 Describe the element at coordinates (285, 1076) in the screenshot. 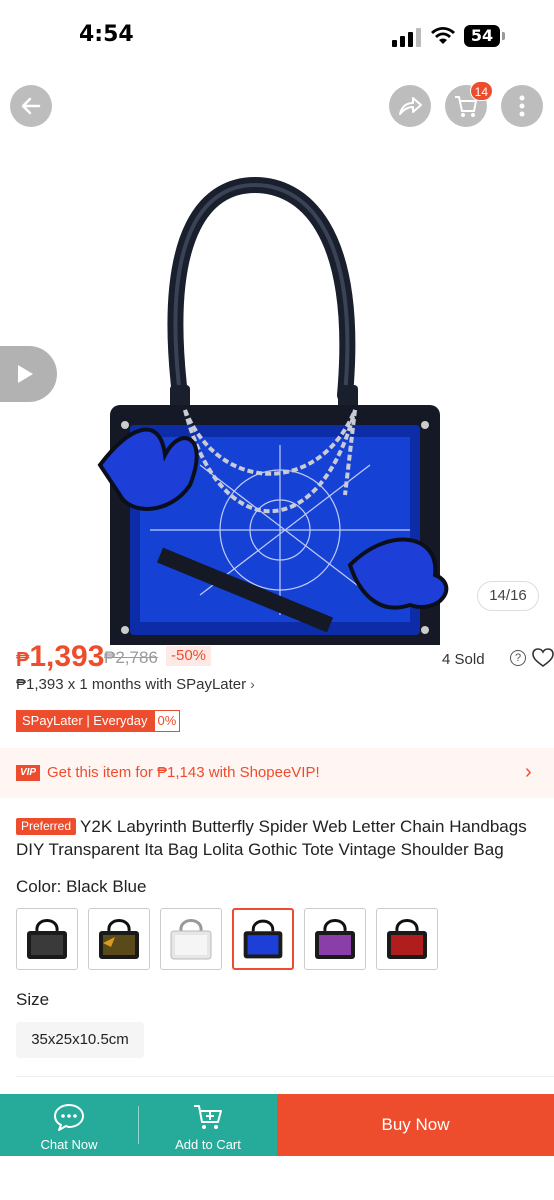

I see `divider` at that location.